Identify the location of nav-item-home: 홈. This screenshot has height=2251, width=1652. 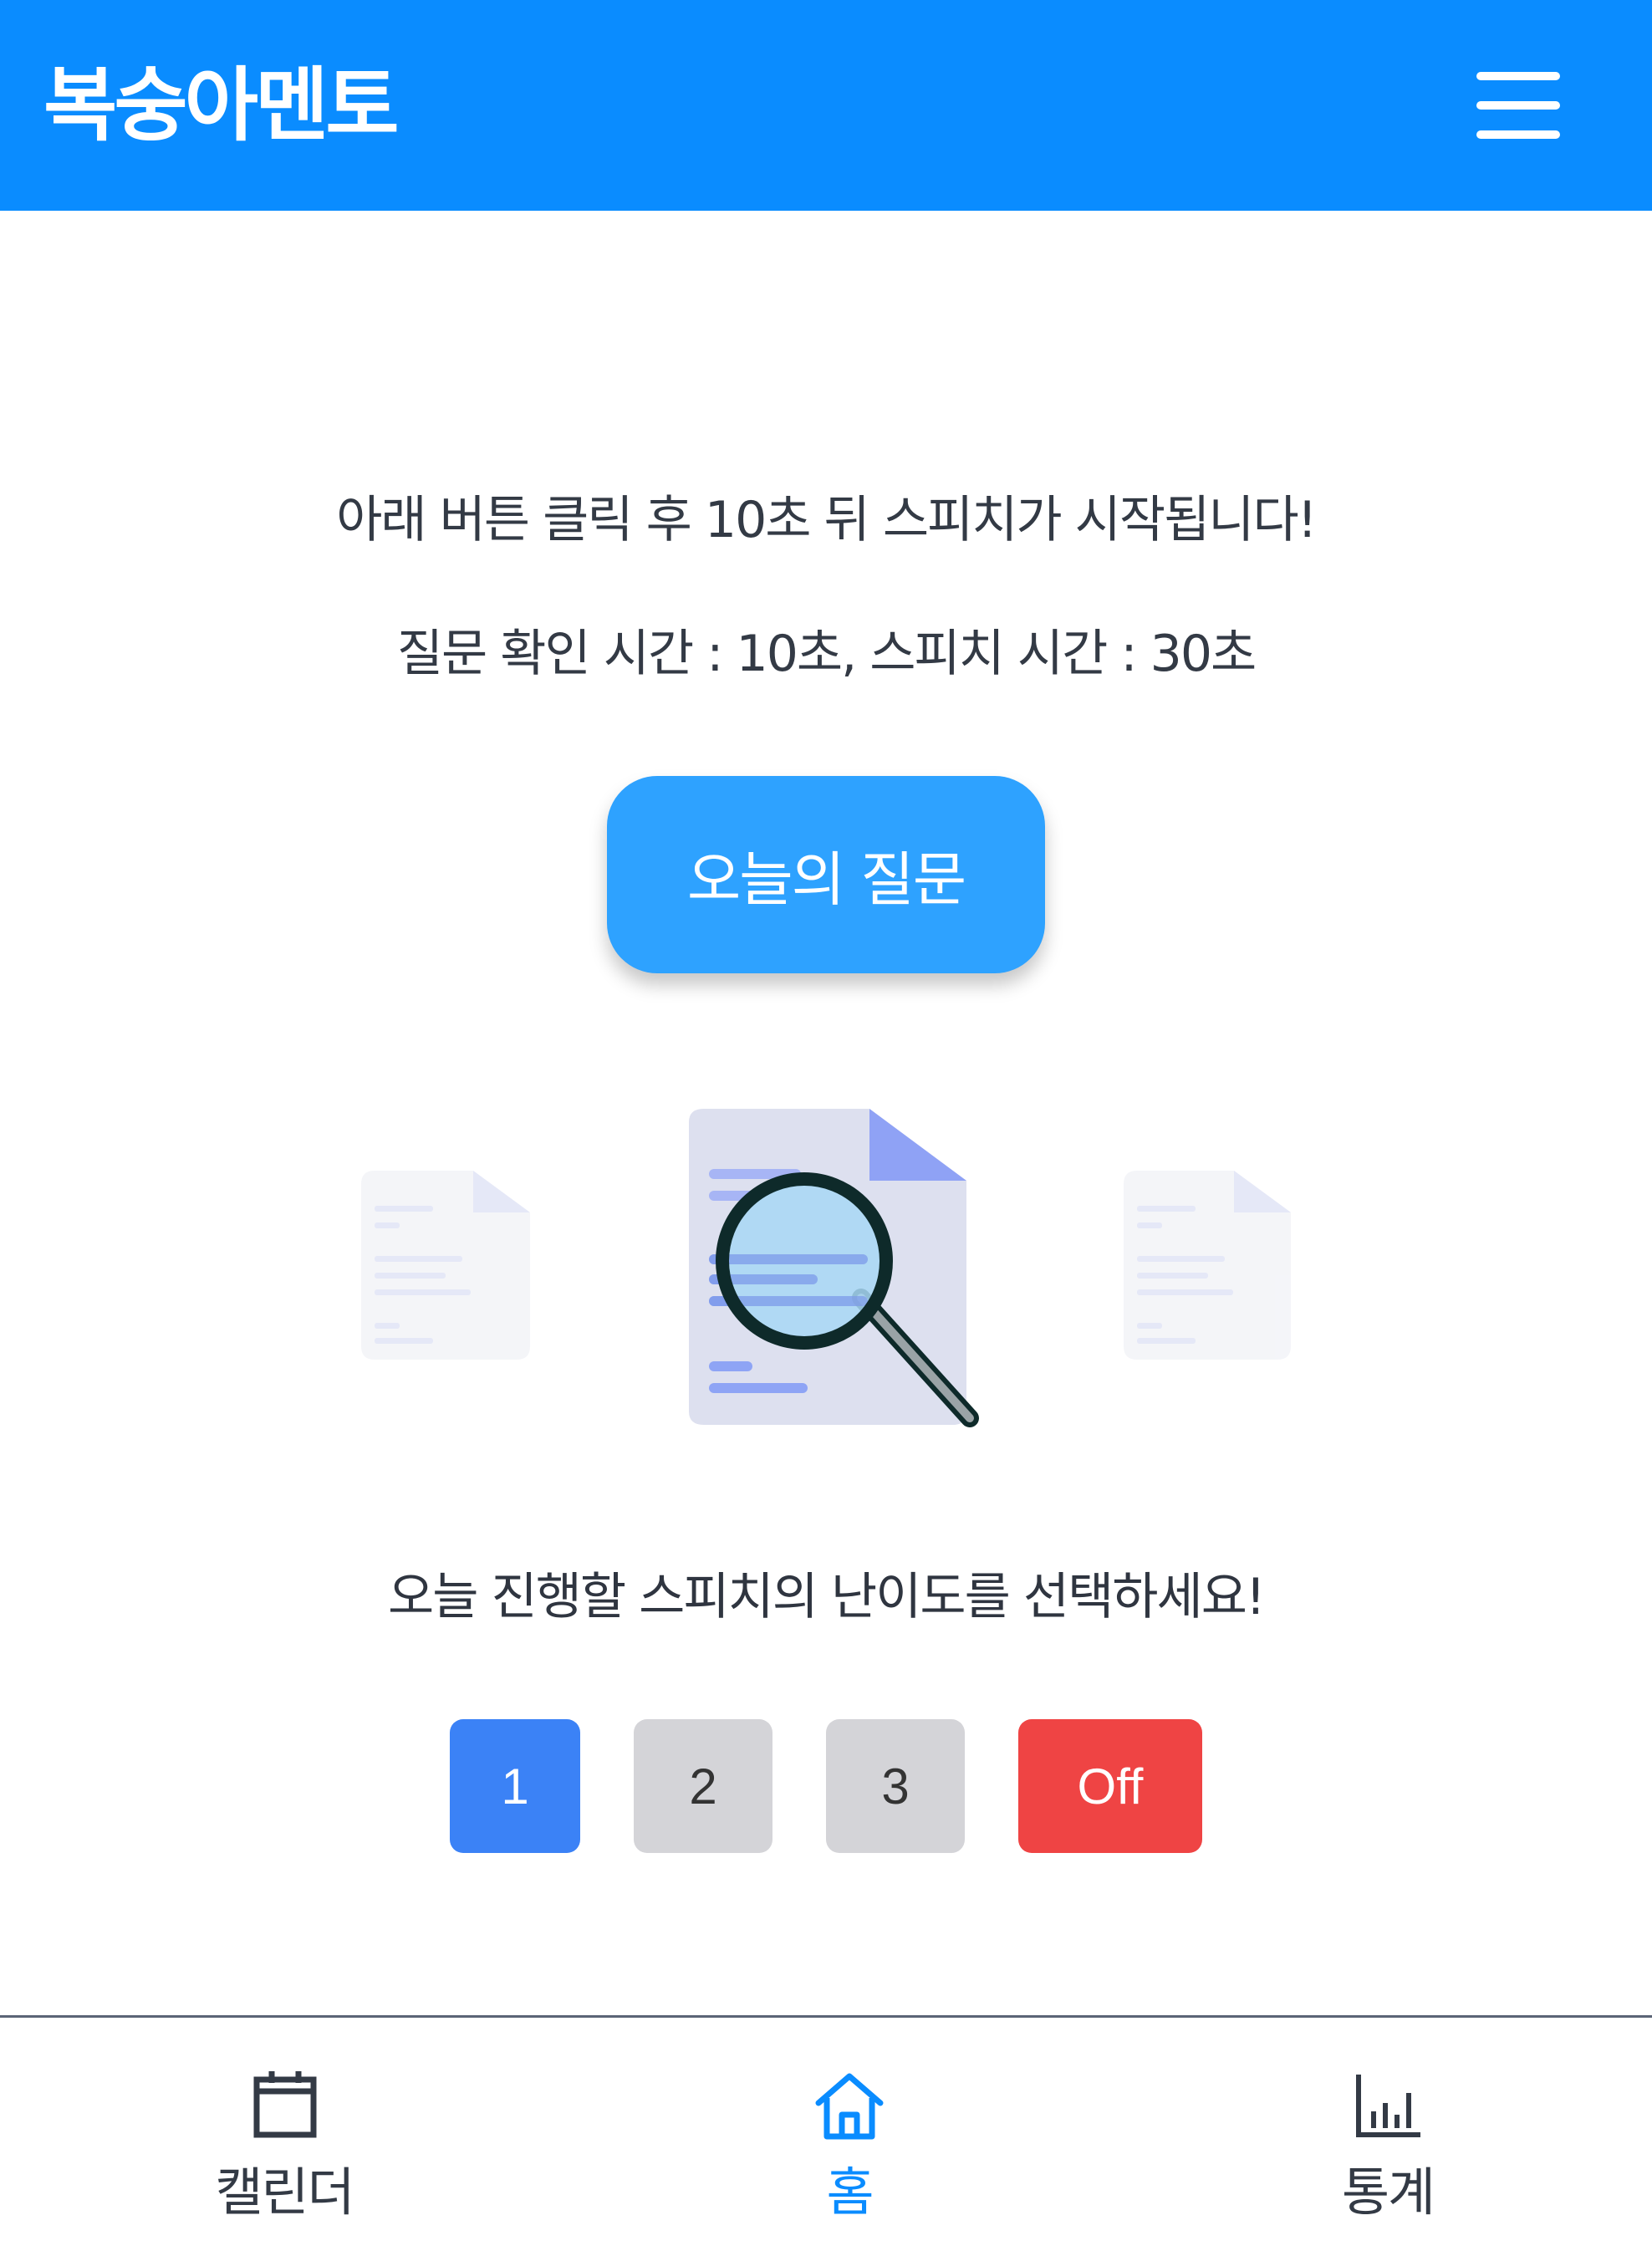
(849, 2134).